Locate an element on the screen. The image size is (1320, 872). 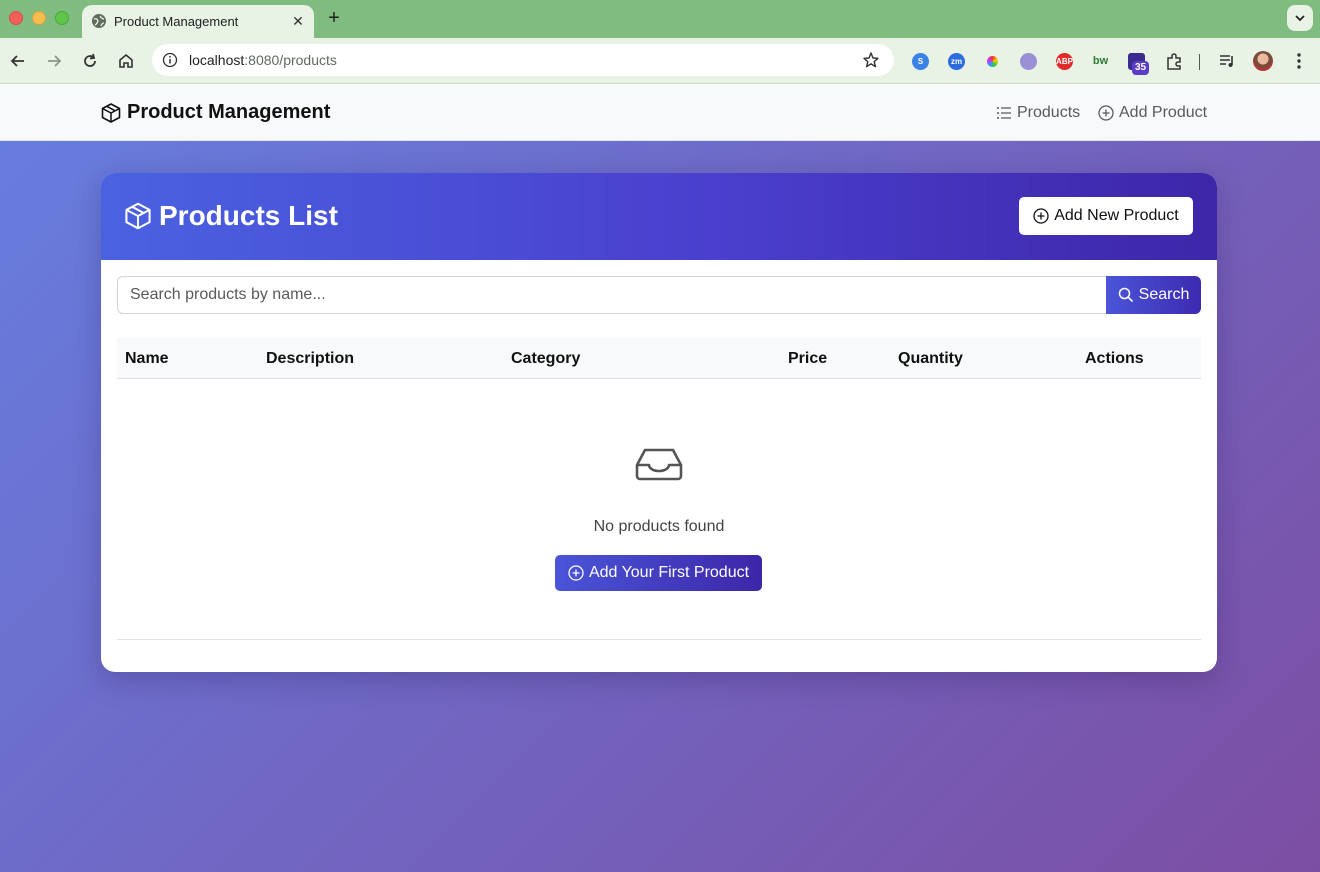
extensions-puzzle-icon is located at coordinates (1174, 61).